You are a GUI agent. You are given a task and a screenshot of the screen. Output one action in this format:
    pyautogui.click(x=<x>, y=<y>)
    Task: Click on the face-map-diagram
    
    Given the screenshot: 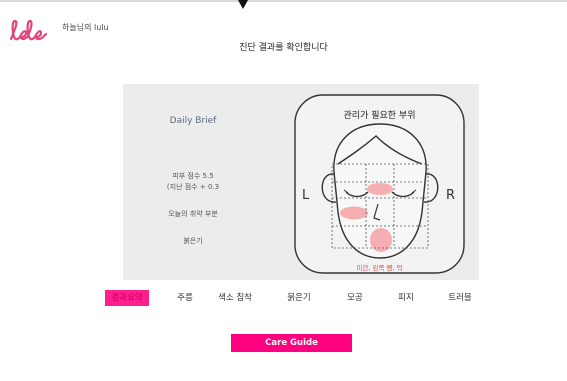 What is the action you would take?
    pyautogui.click(x=379, y=184)
    